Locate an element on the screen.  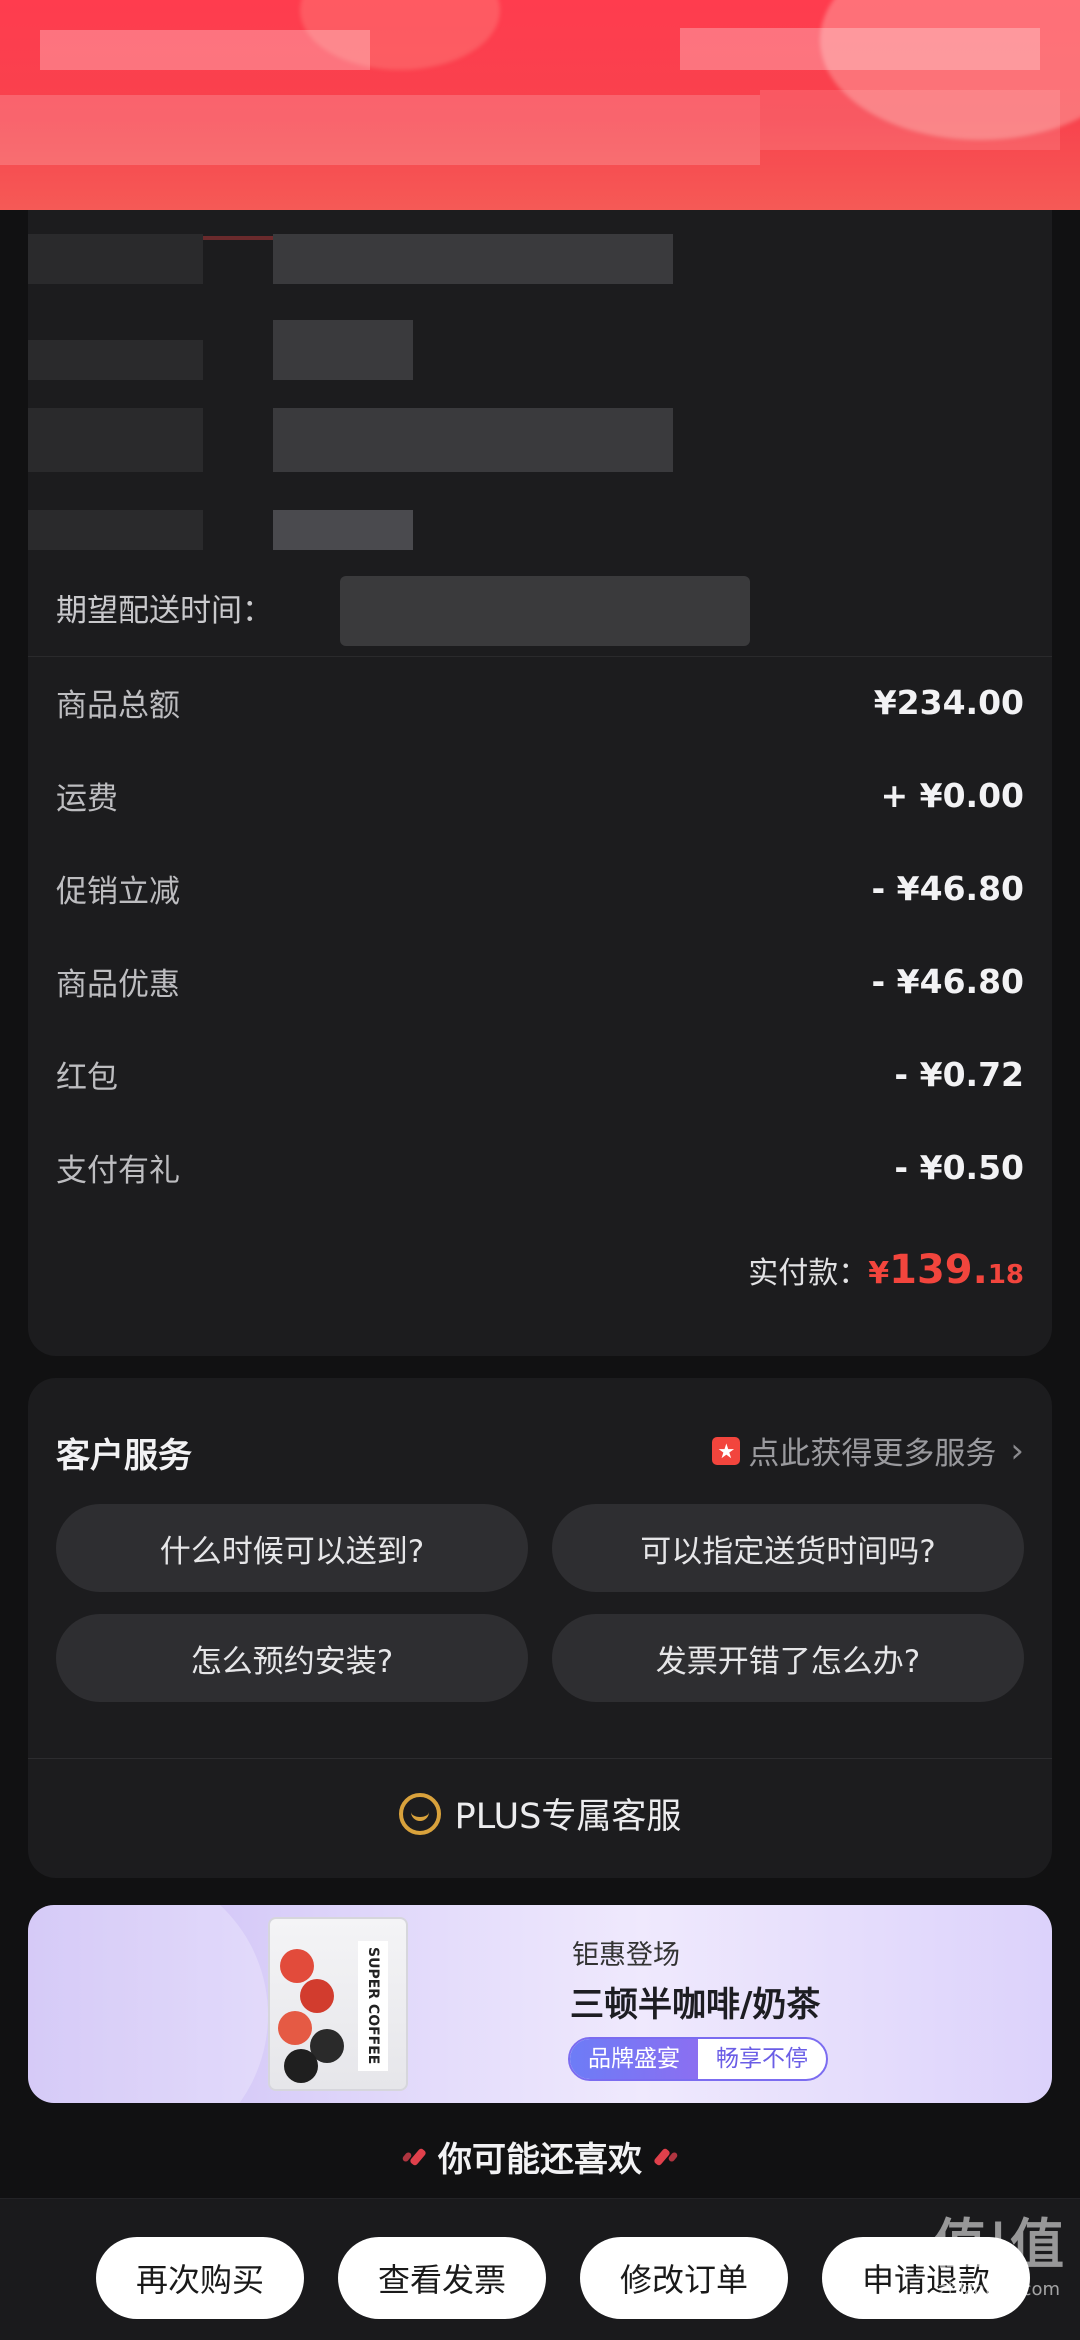
promo-pill: 品牌盛宴 畅享不停 is located at coordinates (698, 2059).